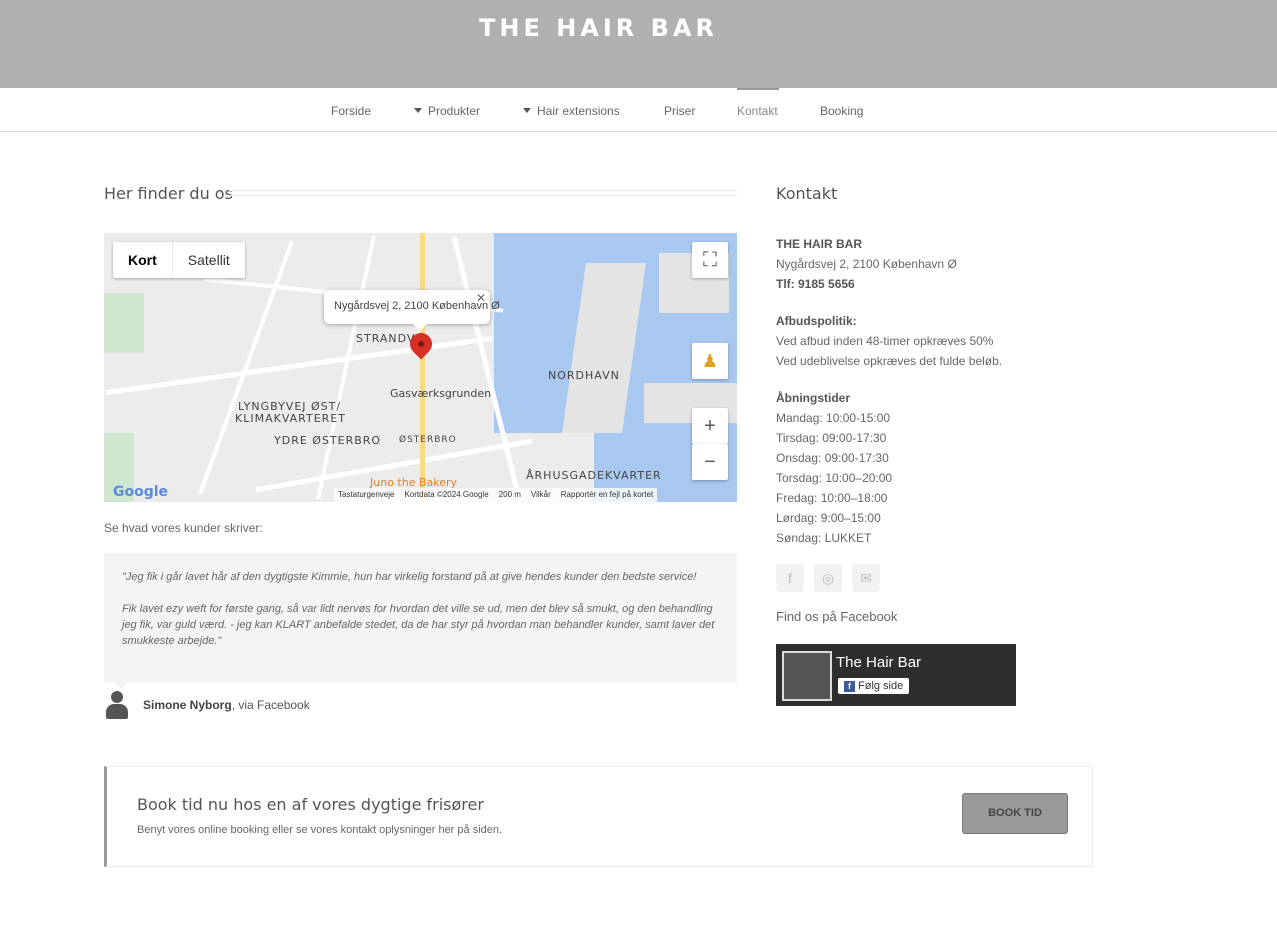 This screenshot has height=943, width=1277. I want to click on map-footer-terms: Vilkår, so click(541, 495).